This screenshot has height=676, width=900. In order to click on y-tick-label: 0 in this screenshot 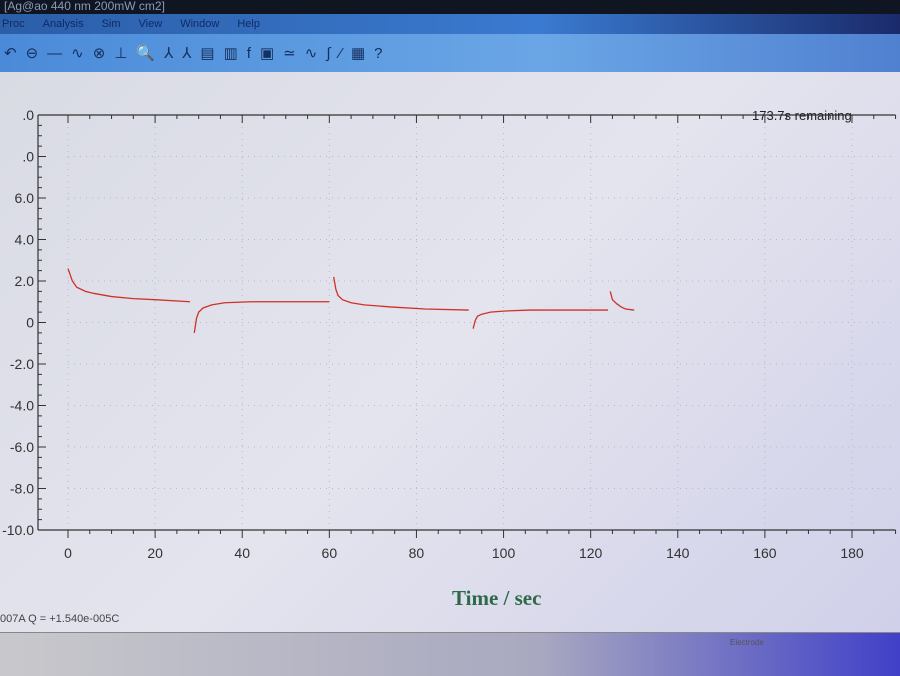, I will do `click(30, 323)`.